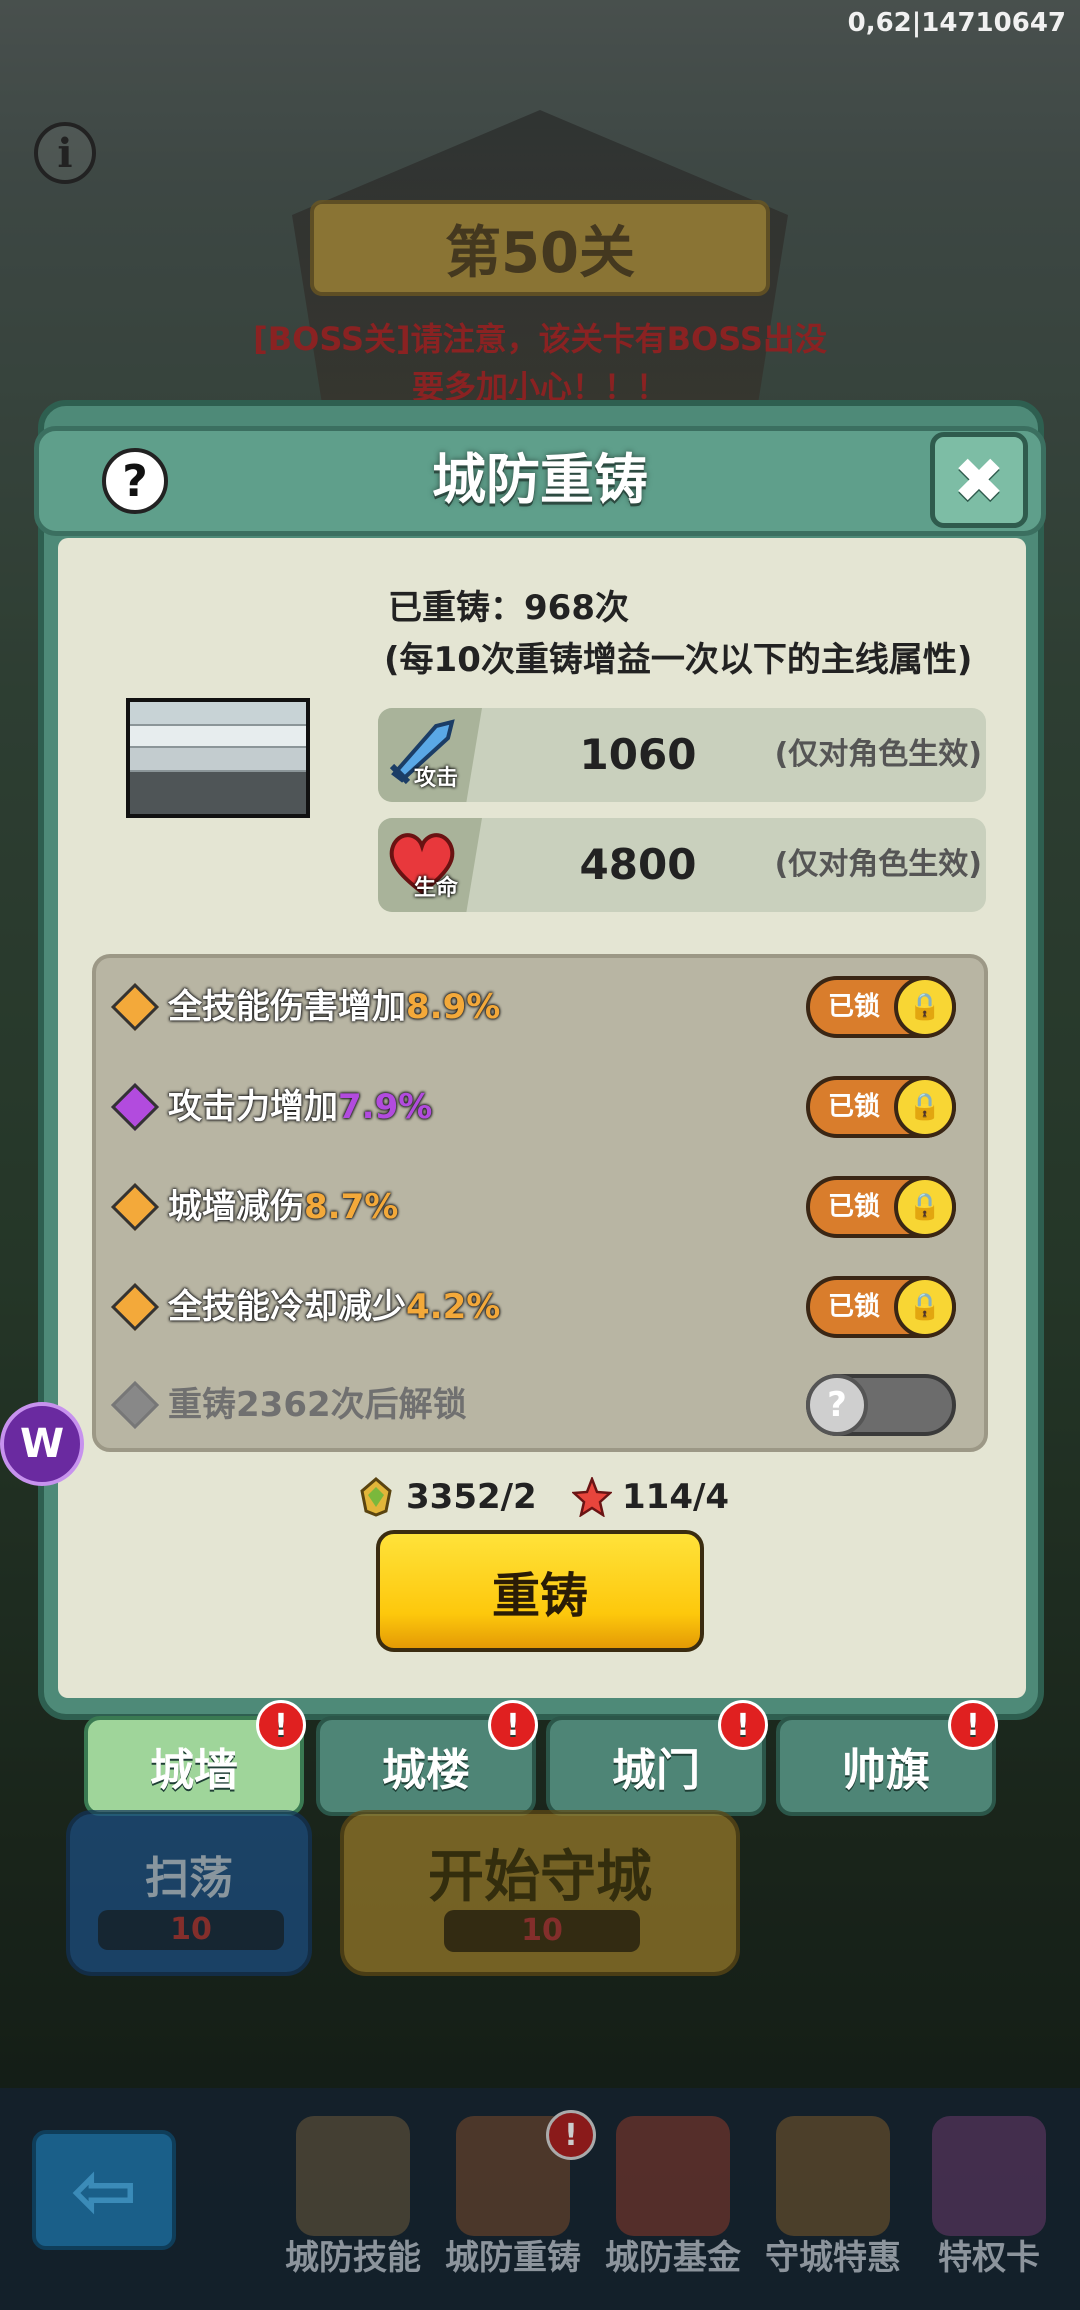  Describe the element at coordinates (189, 1878) in the screenshot. I see `sweep-label: 扫荡` at that location.